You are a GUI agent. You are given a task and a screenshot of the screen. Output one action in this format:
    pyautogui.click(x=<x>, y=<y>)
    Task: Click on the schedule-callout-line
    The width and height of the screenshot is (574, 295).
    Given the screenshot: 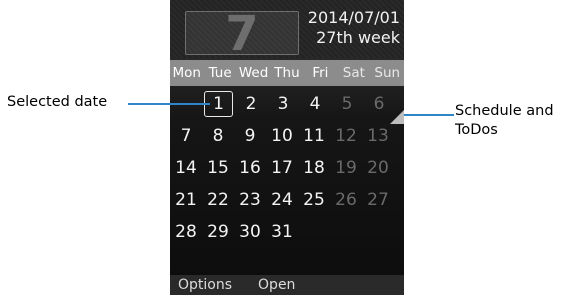 What is the action you would take?
    pyautogui.click(x=429, y=115)
    